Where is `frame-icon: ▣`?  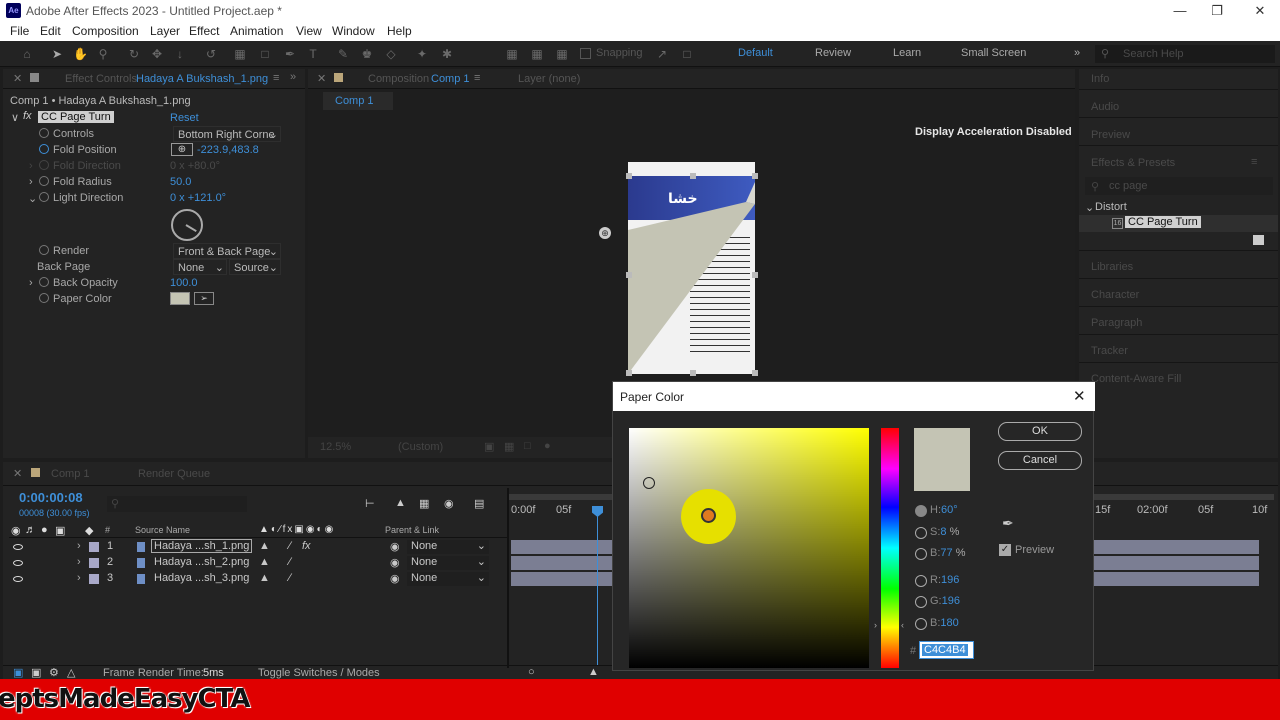
frame-icon: ▣ is located at coordinates (36, 672).